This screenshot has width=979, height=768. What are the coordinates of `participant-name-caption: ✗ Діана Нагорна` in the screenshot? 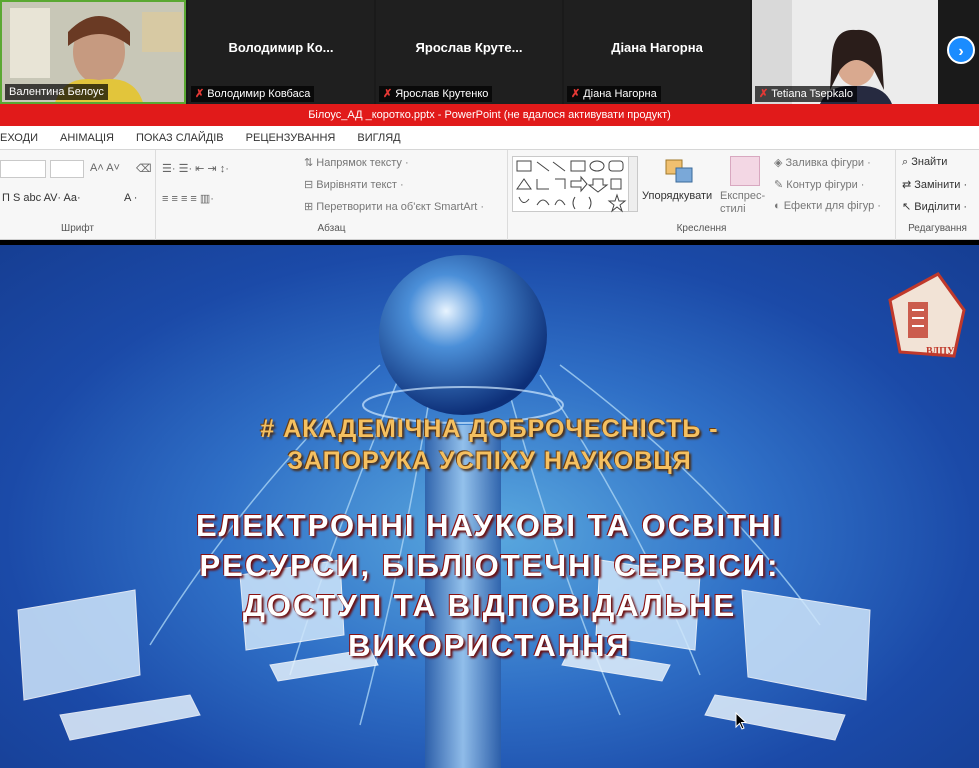 It's located at (614, 94).